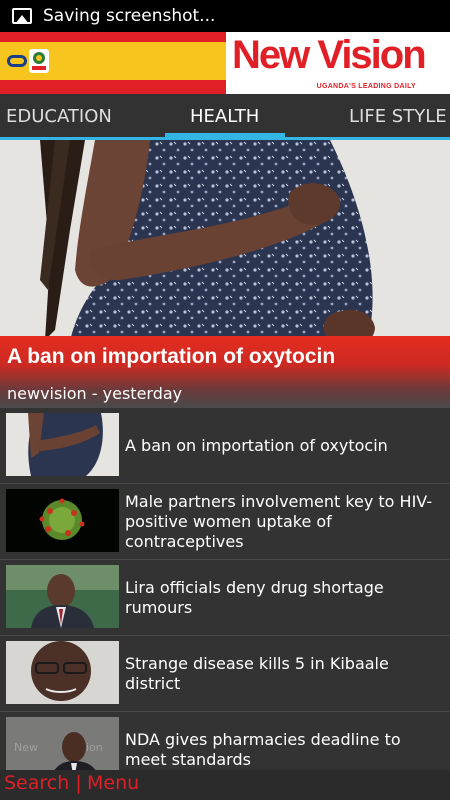 The image size is (450, 800). I want to click on menu-link: Menu, so click(113, 783).